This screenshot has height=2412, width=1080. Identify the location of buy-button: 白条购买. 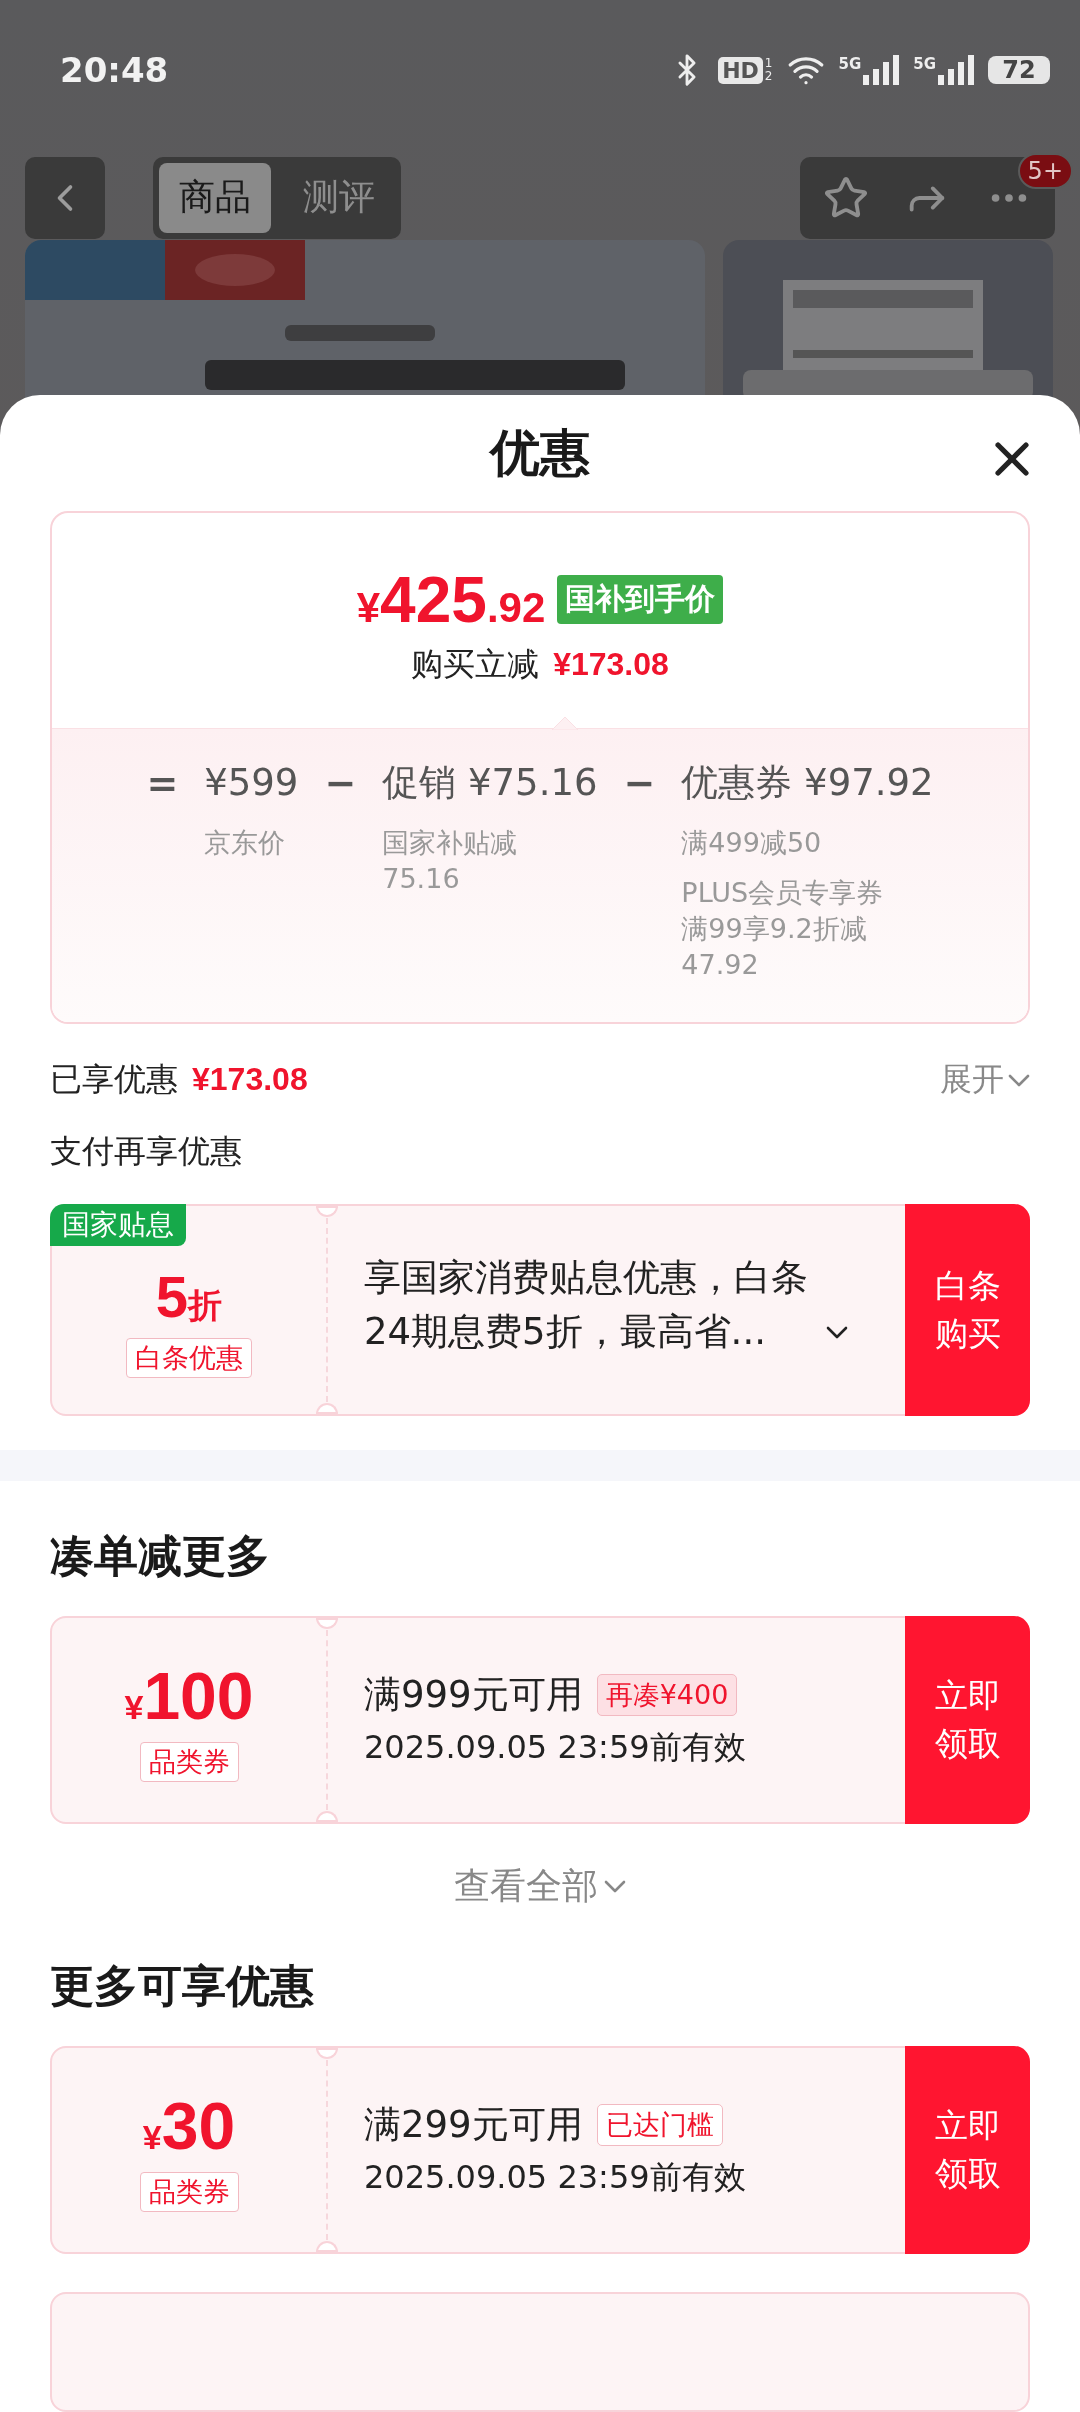
(967, 1310).